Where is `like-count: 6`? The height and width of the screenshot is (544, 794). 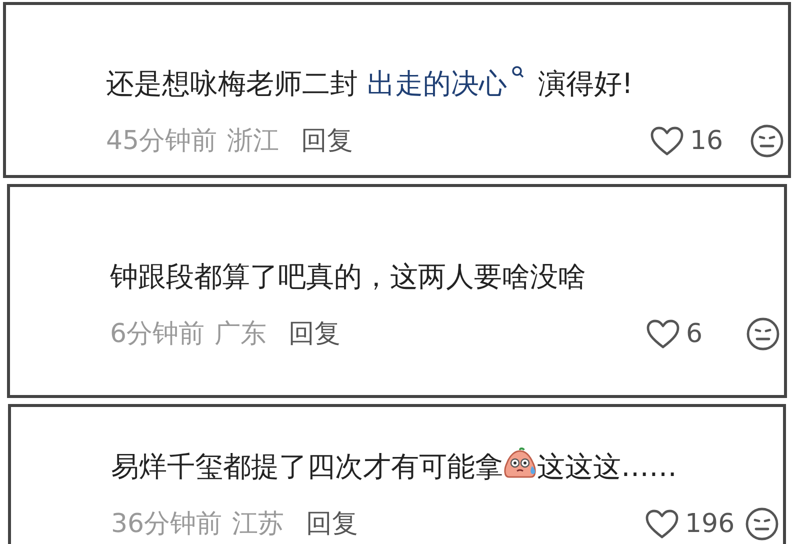
like-count: 6 is located at coordinates (694, 334).